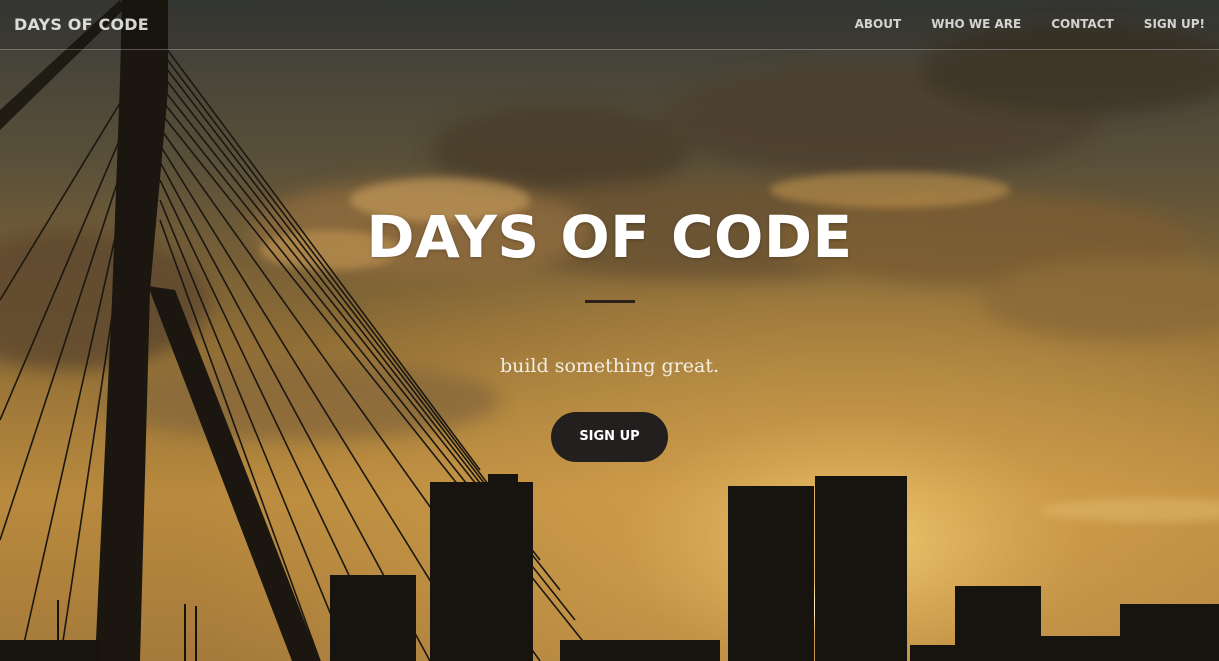 The image size is (1219, 661). I want to click on nav-link-who-we-are: WHO WE ARE, so click(976, 24).